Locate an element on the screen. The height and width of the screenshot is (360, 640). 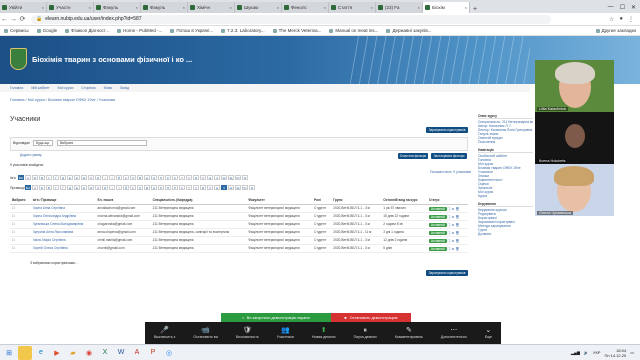
participant-name-link: Чугаєвська Олена Володимирівна is located at coordinates (58, 224).